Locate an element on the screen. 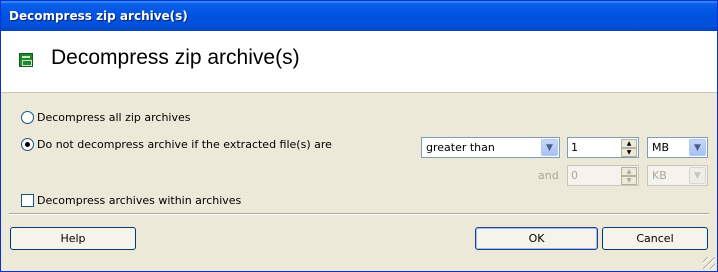 This screenshot has width=718, height=272. size-value: 1 is located at coordinates (574, 147).